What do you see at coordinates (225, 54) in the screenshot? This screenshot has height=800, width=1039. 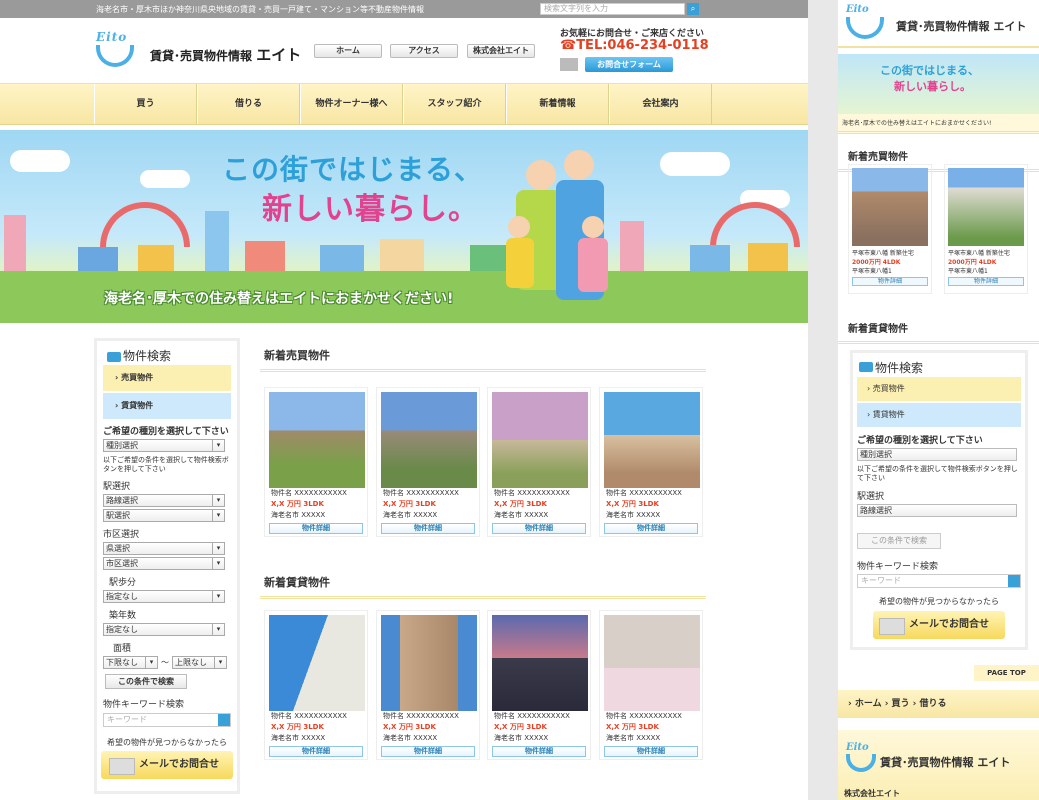 I see `site-logo-text: 賃貸･売買物件情報 エイト` at bounding box center [225, 54].